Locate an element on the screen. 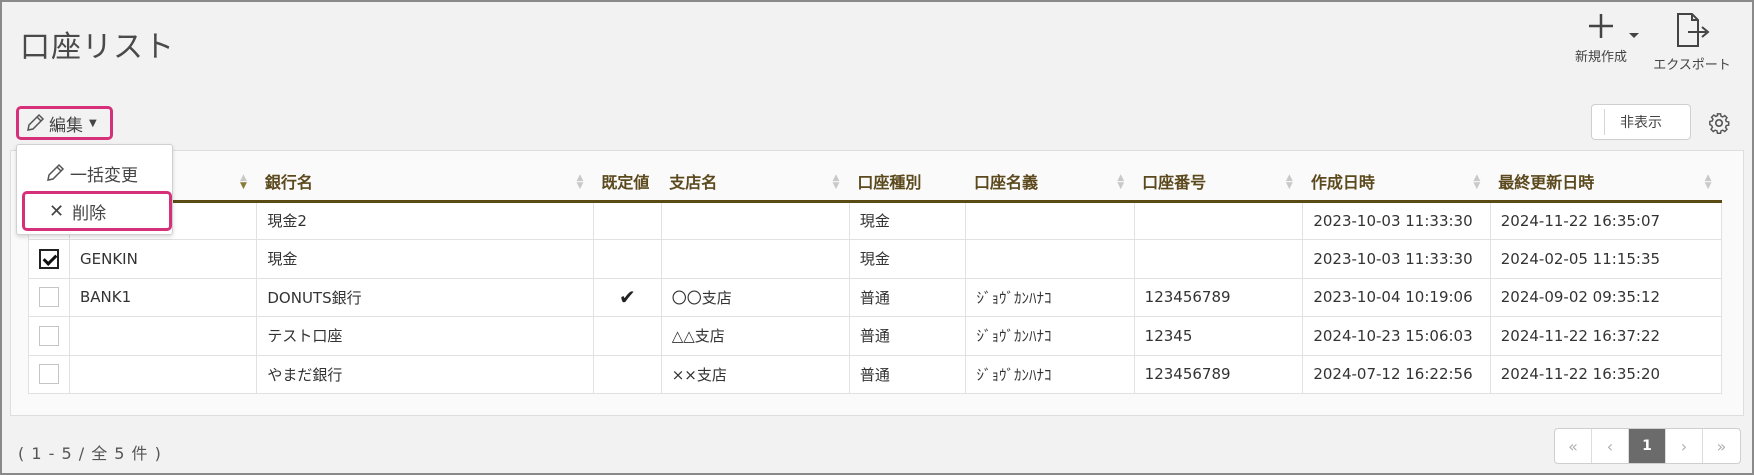  col-number: 口座番号 ▲ ▼ is located at coordinates (1218, 183).